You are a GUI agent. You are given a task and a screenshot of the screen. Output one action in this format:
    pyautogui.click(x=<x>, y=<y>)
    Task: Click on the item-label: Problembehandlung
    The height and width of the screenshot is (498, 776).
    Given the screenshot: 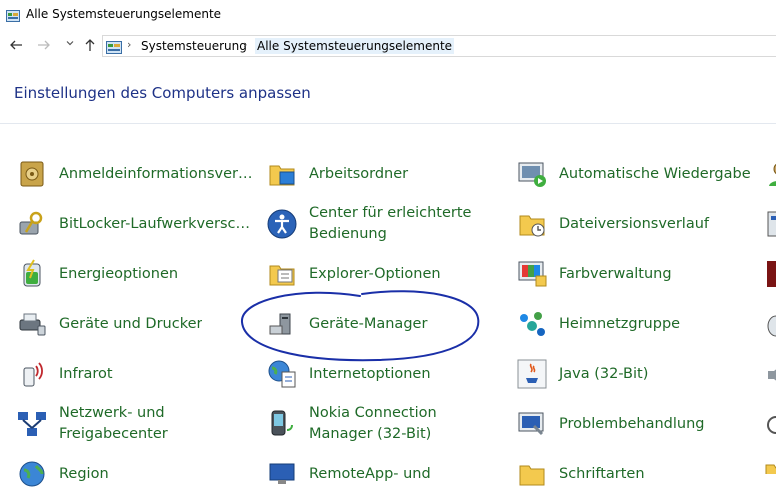 What is the action you would take?
    pyautogui.click(x=632, y=423)
    